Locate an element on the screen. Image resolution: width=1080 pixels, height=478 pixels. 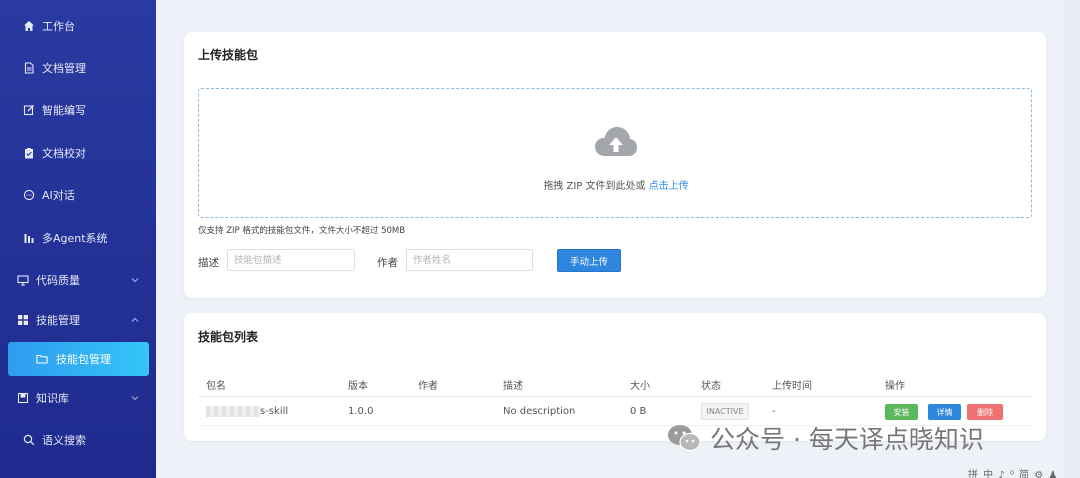
sidebar-item-multi-agent: 多Agent系统 is located at coordinates (78, 238).